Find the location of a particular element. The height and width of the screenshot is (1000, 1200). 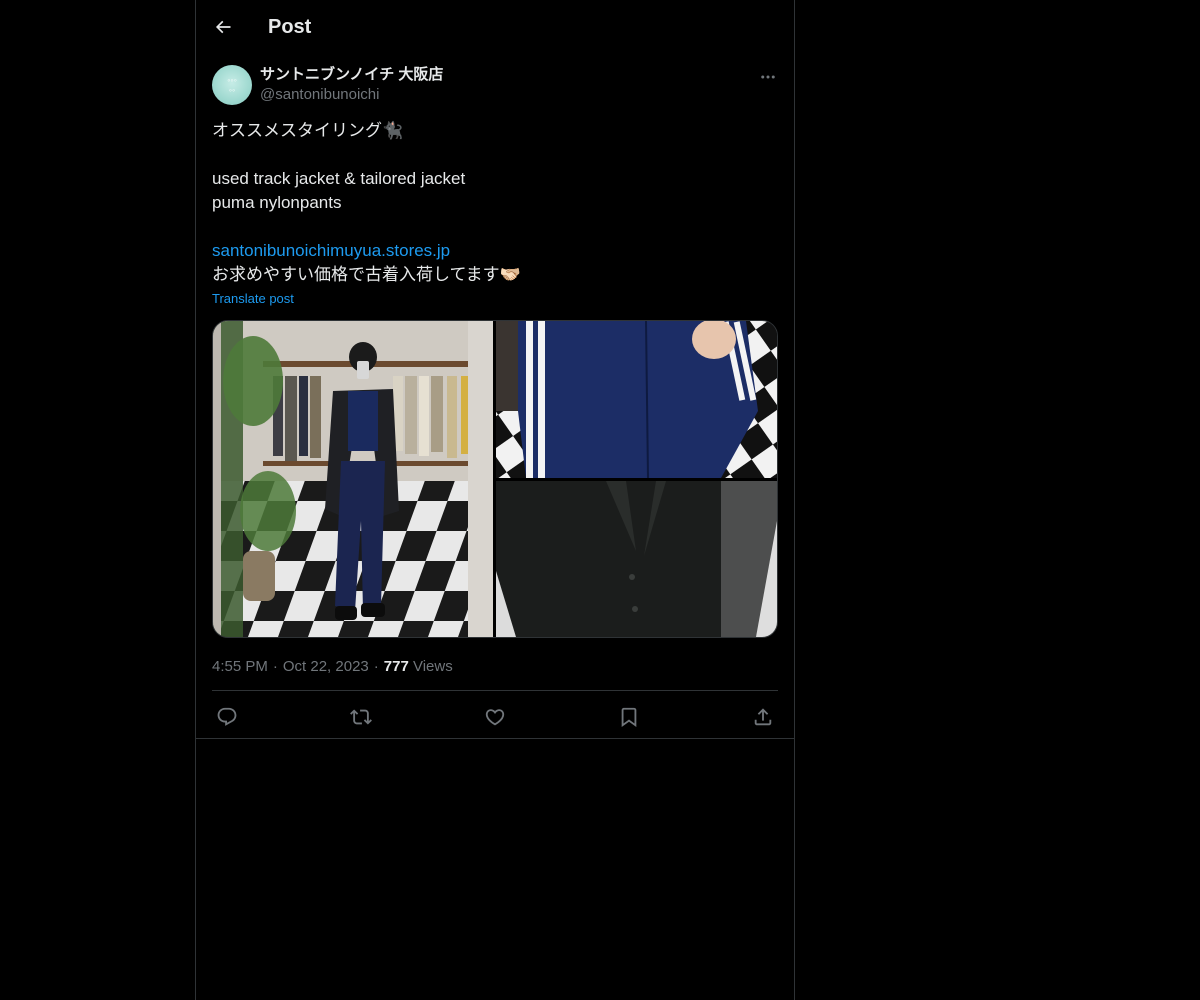

post-text-line: お求めやすい価格で古着入荷してます🫱🏻‍🫲🏼 is located at coordinates (366, 274).